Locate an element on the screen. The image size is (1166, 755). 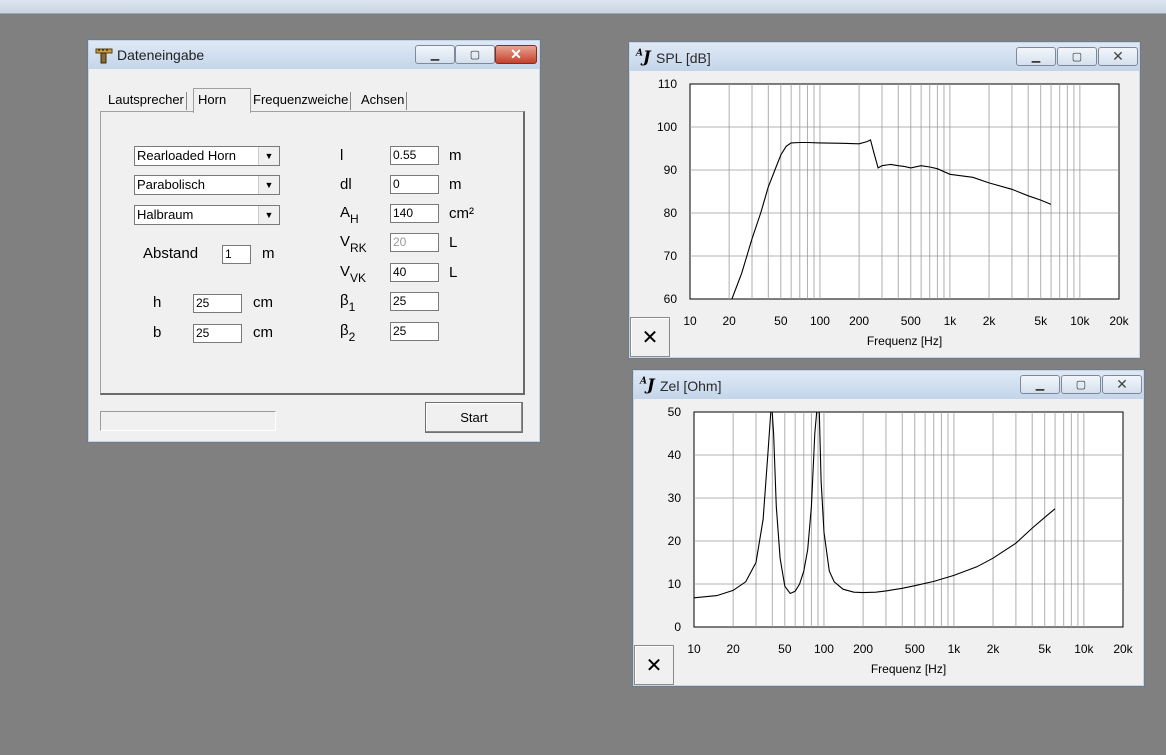
x-tick-label: 10 is located at coordinates (694, 649).